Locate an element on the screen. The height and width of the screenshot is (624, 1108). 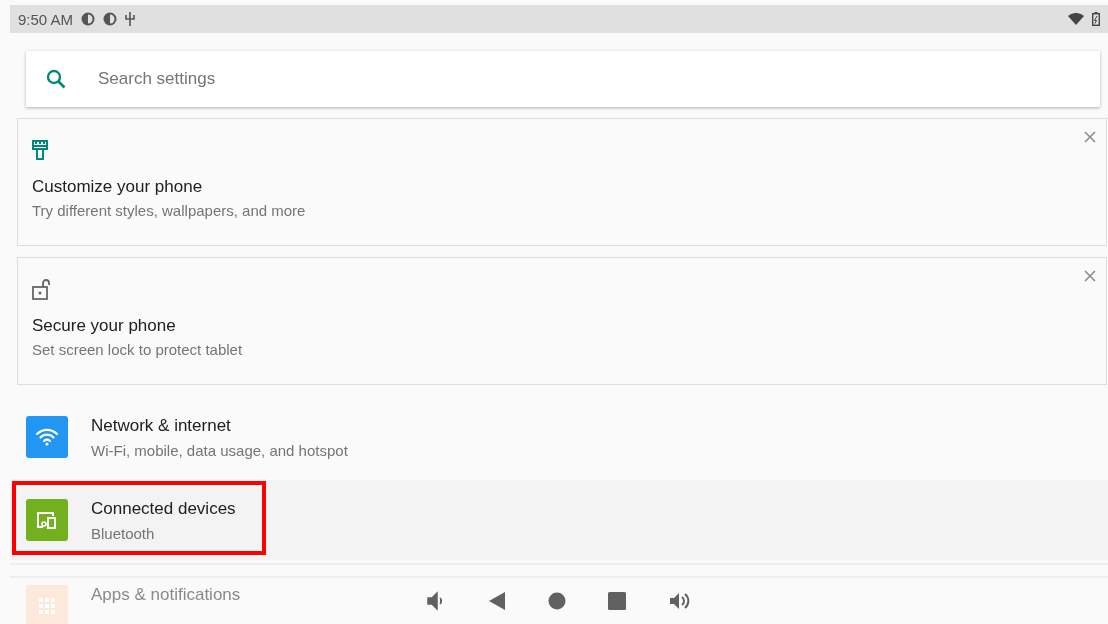
search-bar: Search settings is located at coordinates (563, 79).